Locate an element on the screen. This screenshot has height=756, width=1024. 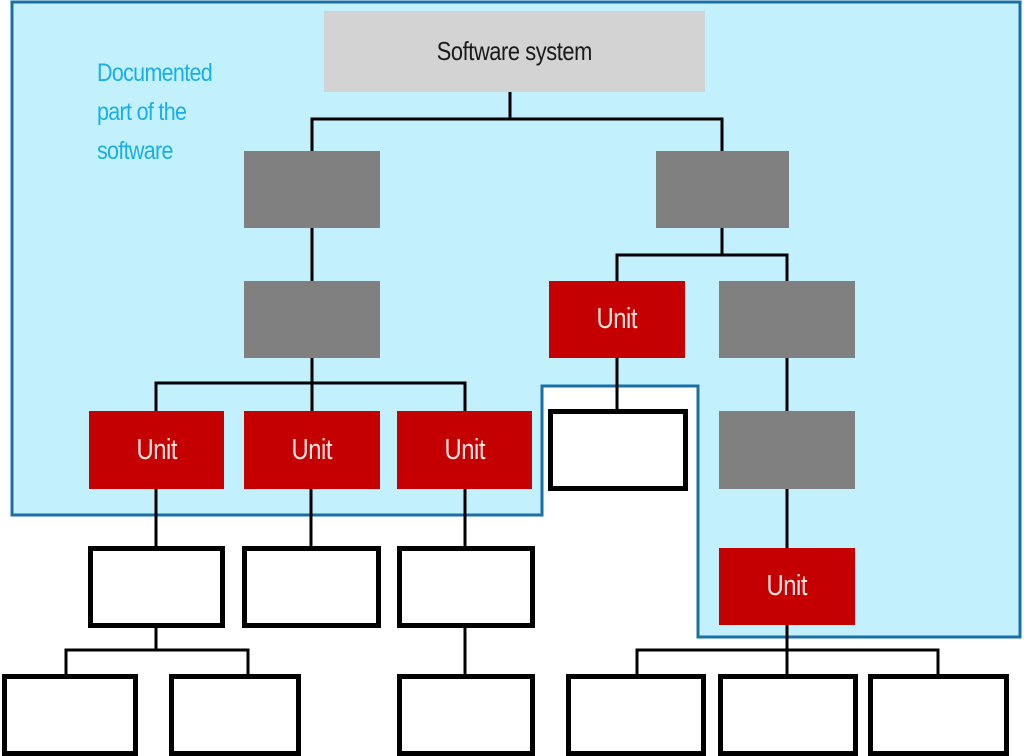
connector is located at coordinates (157, 651).